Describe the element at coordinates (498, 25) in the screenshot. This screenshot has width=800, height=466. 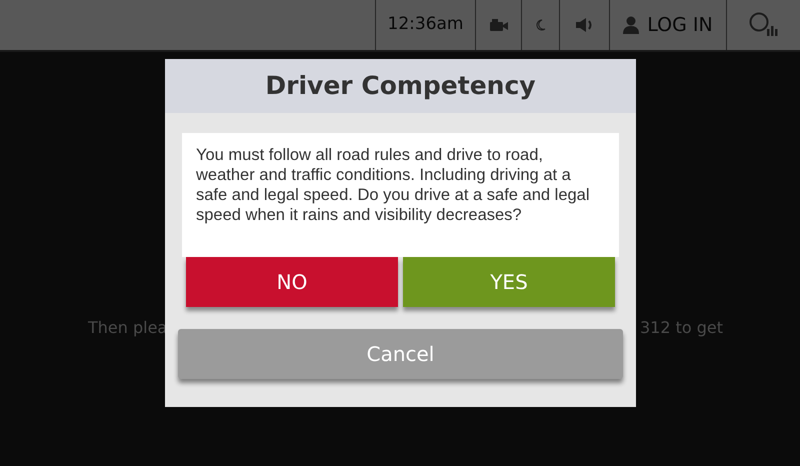
I see `video-camera-icon` at that location.